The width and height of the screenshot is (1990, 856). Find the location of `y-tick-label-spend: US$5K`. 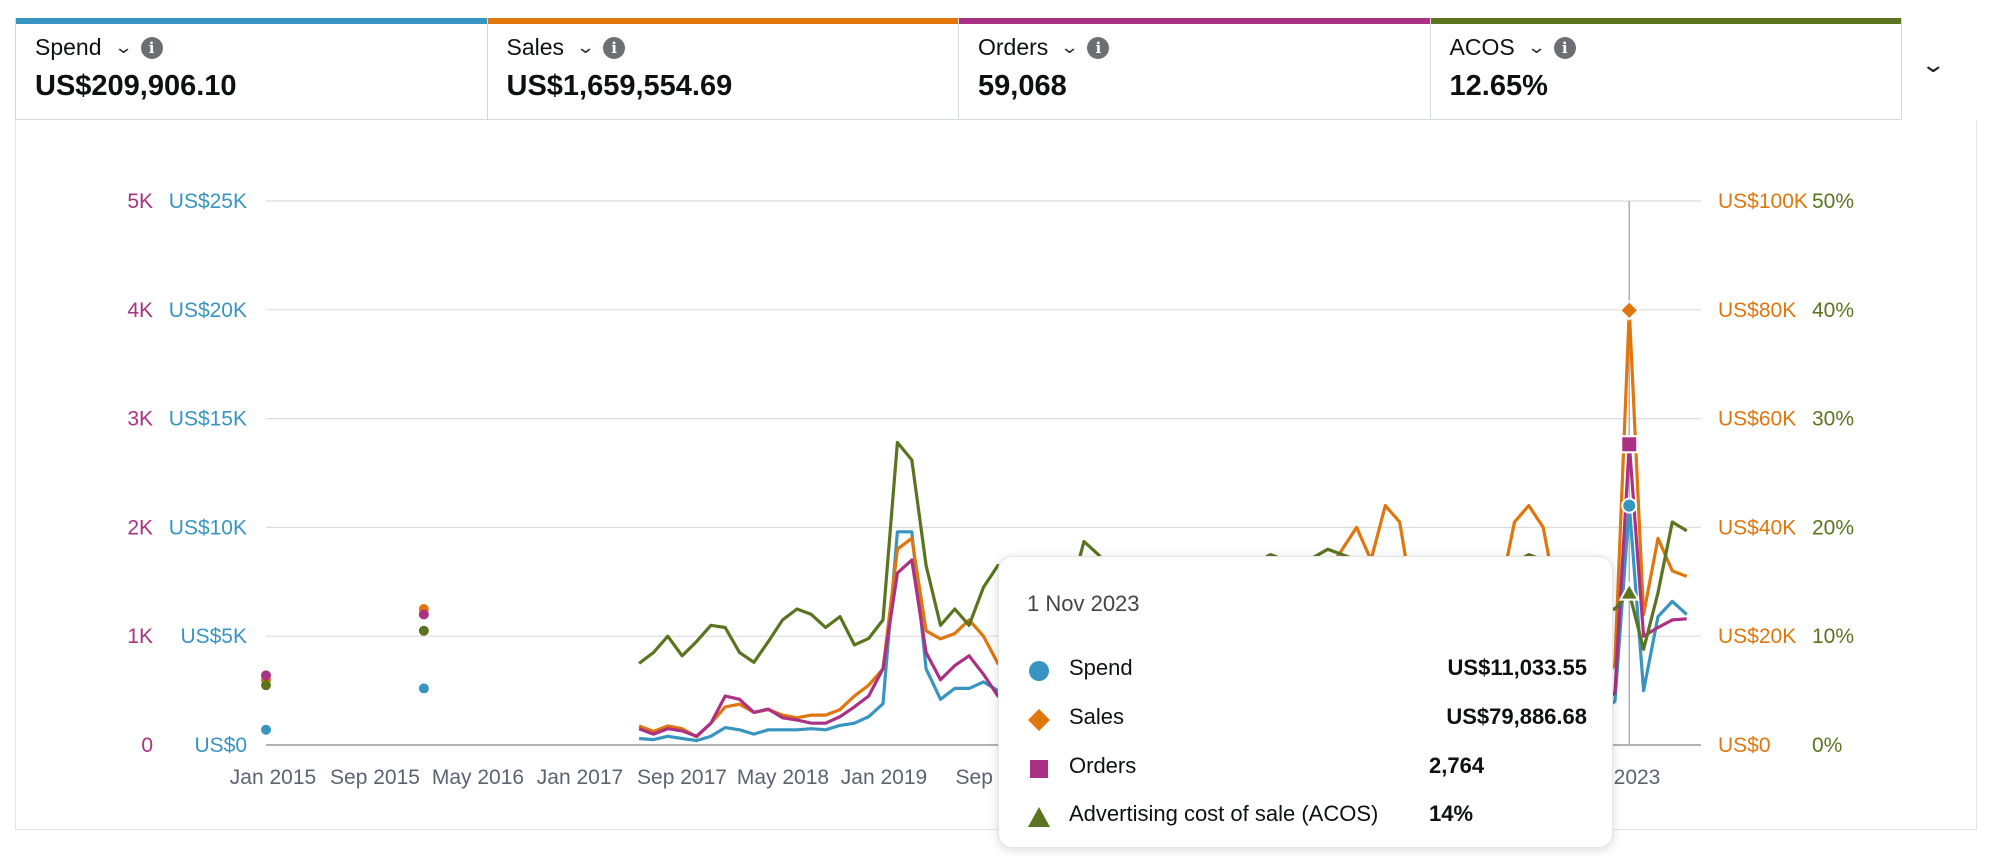

y-tick-label-spend: US$5K is located at coordinates (213, 636).